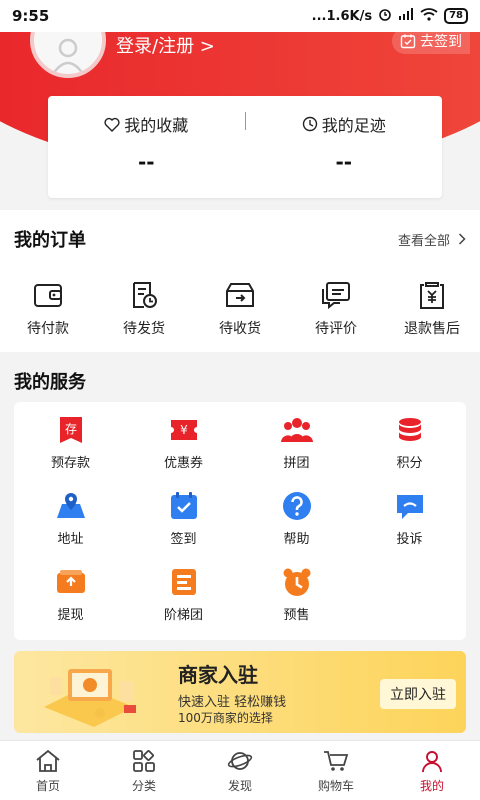  Describe the element at coordinates (240, 761) in the screenshot. I see `planet-icon` at that location.